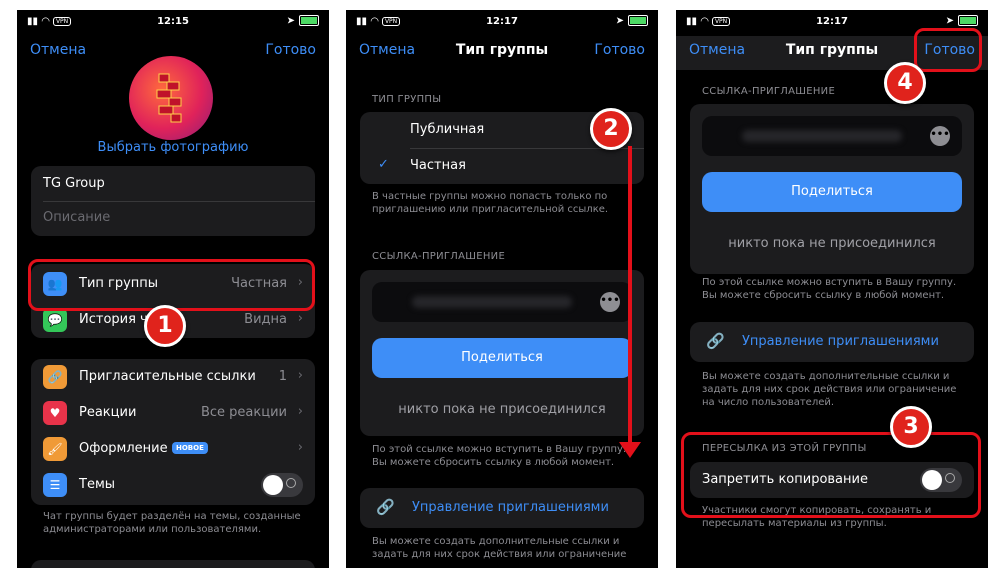  I want to click on step-badge-4: 4, so click(905, 83).